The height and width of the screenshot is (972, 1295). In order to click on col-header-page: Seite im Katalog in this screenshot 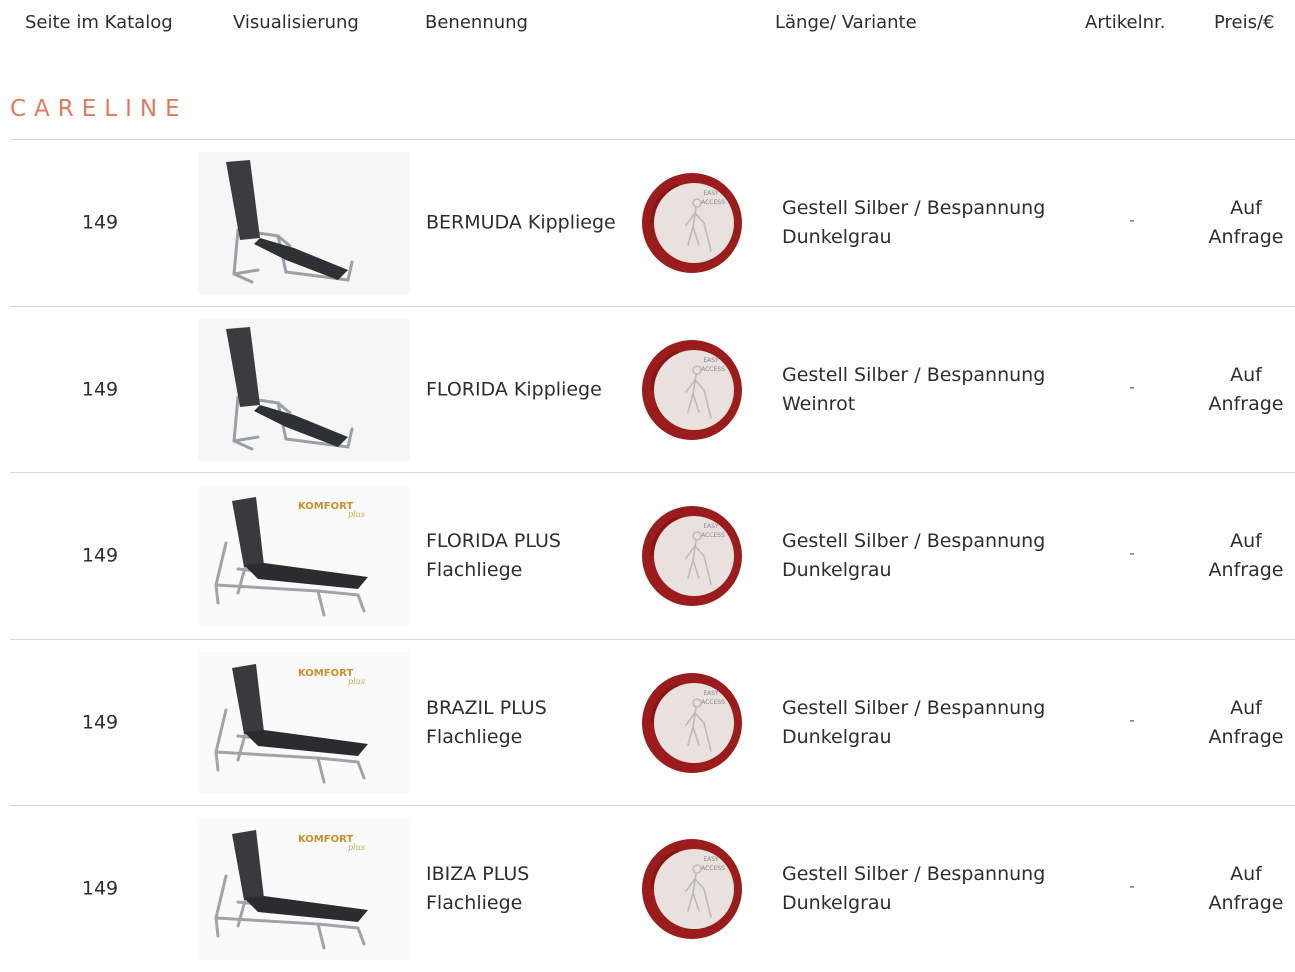, I will do `click(99, 22)`.